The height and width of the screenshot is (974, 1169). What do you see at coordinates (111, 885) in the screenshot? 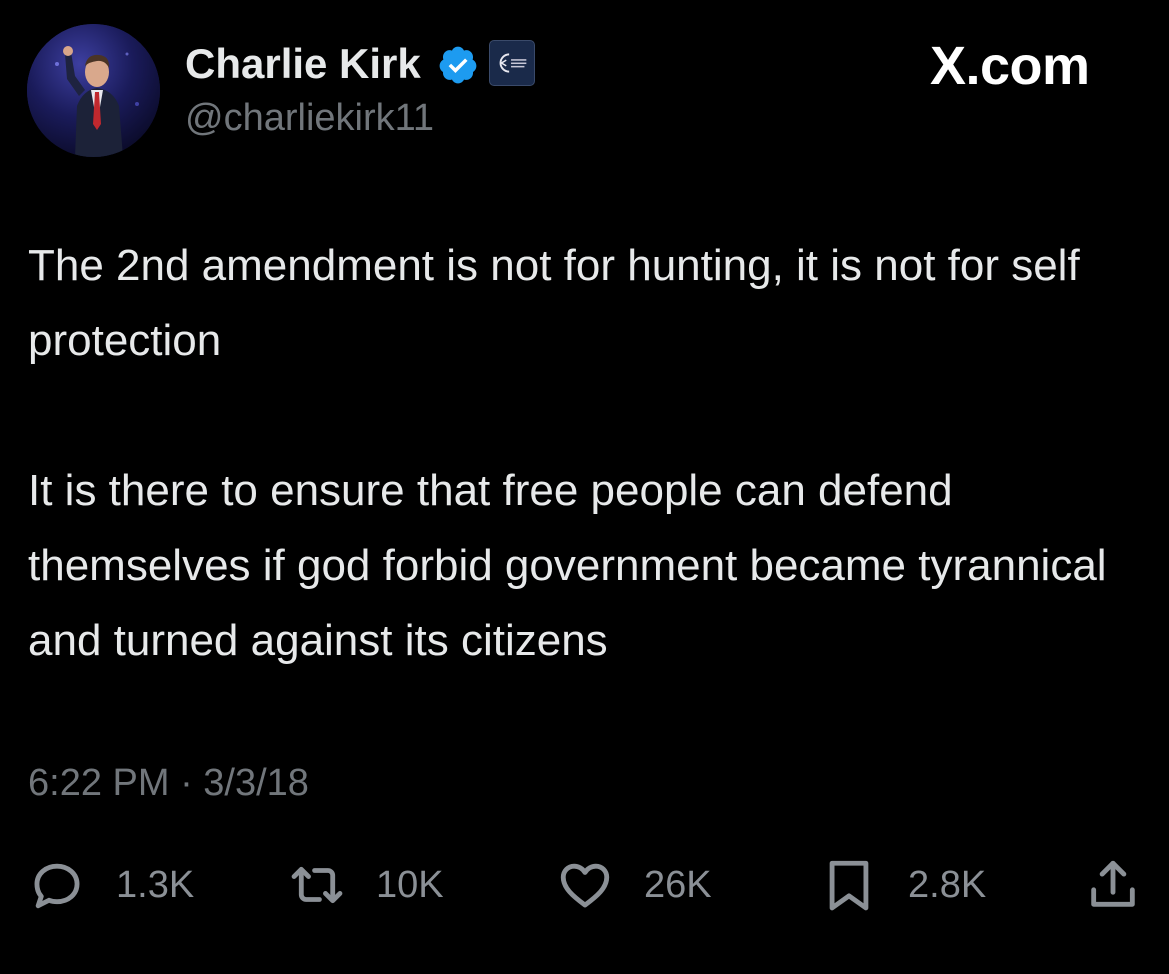
I see `reply-button: 1.3K` at bounding box center [111, 885].